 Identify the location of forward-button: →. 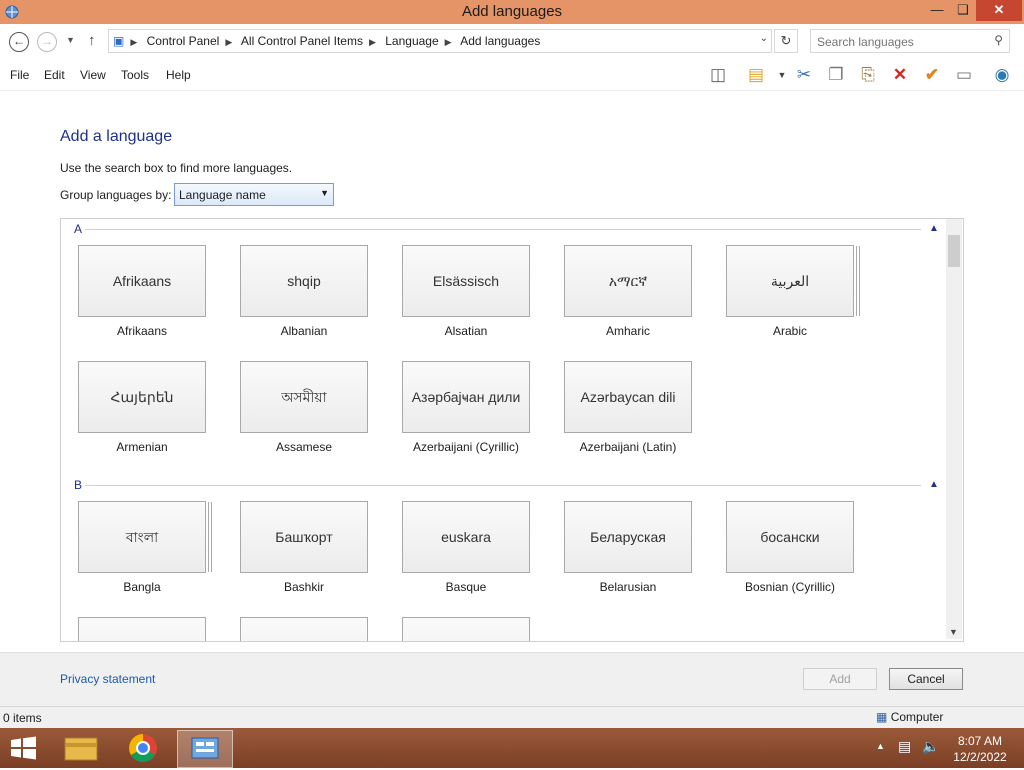
(47, 42).